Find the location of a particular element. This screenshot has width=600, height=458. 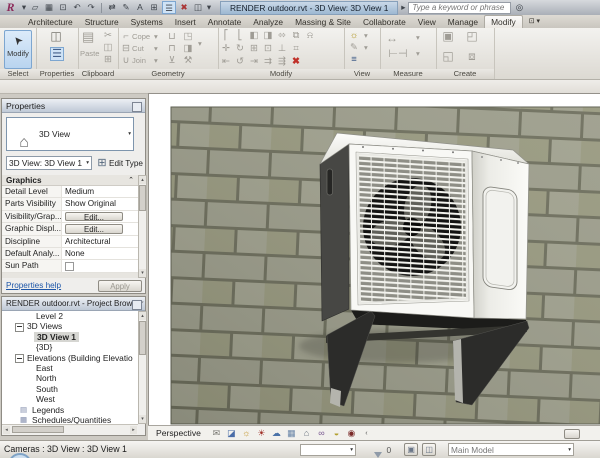

delete-icon: ✖ is located at coordinates (296, 62).